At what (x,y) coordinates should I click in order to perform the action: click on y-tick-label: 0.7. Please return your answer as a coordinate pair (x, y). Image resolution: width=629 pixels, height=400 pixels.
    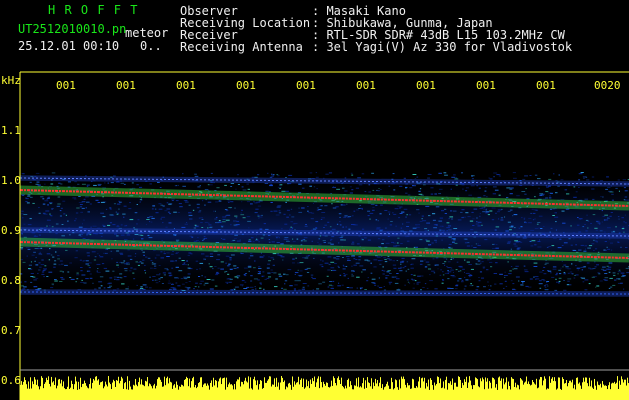
    Looking at the image, I should click on (11, 330).